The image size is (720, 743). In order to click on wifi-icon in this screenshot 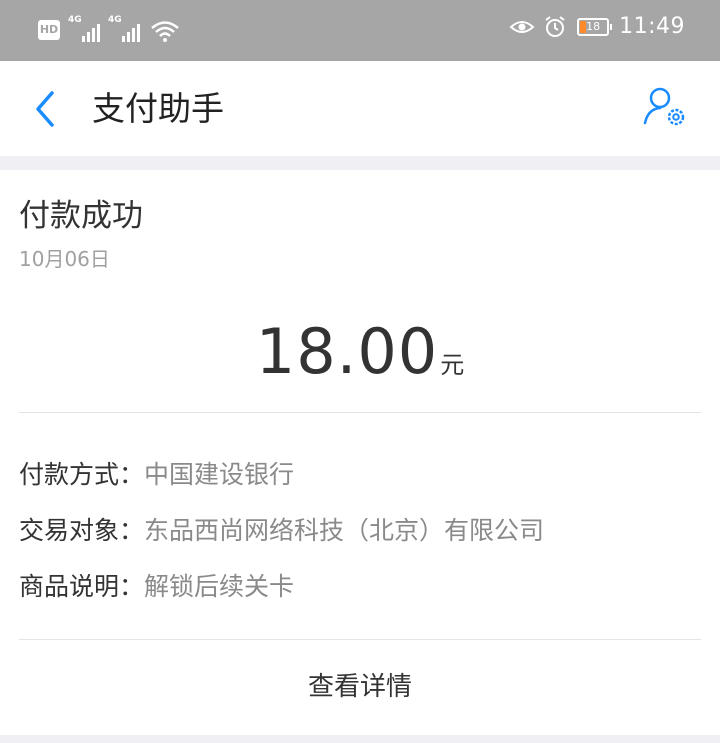, I will do `click(165, 31)`.